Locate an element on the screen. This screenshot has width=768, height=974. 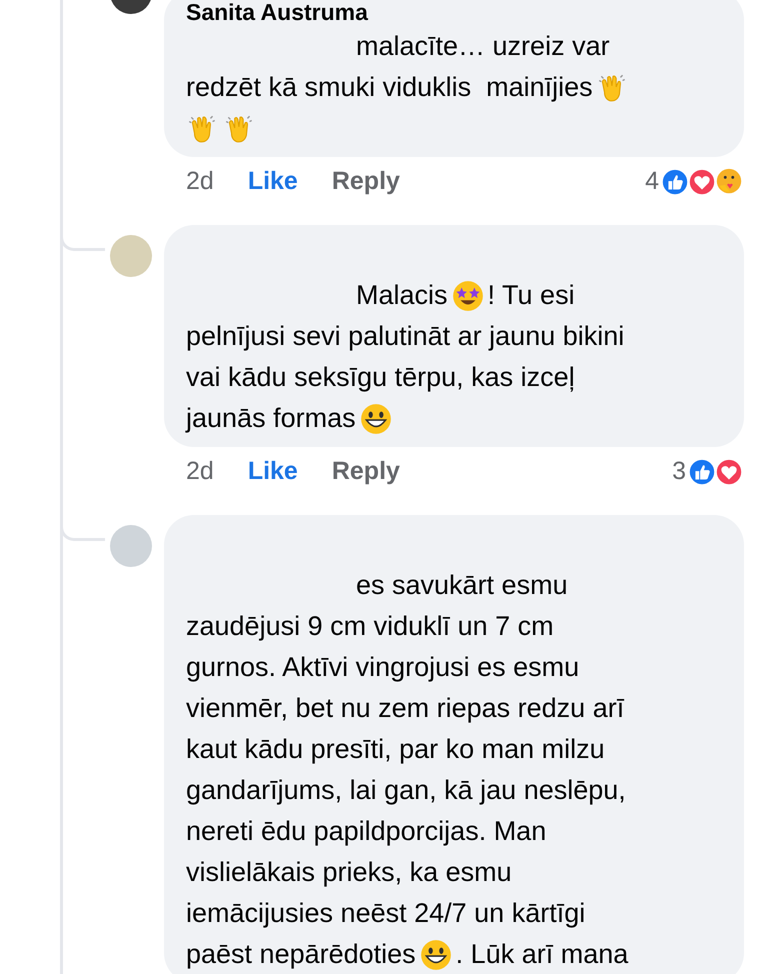
comment-text: malacīte… uzreiz var is located at coordinates (483, 47).